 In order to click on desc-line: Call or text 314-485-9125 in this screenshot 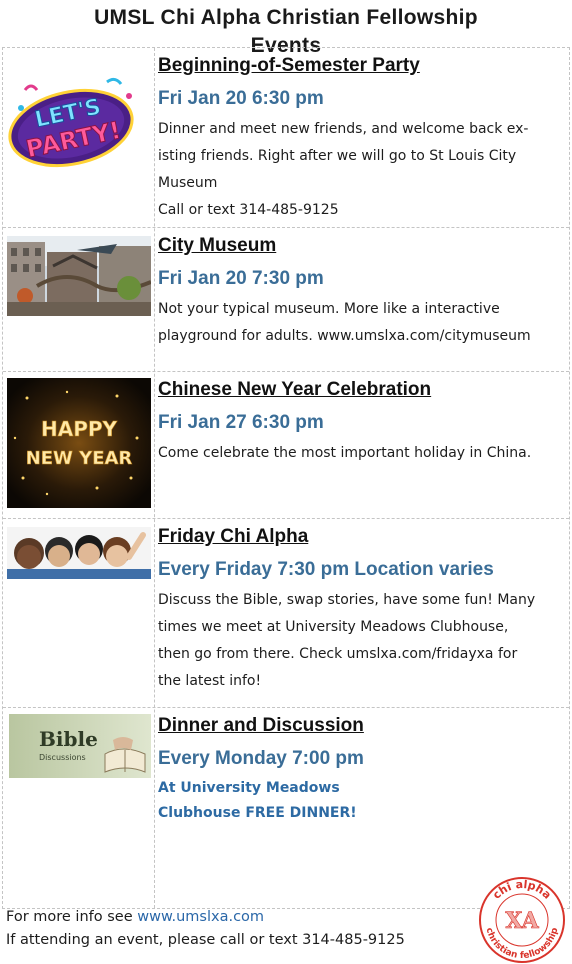, I will do `click(248, 210)`.